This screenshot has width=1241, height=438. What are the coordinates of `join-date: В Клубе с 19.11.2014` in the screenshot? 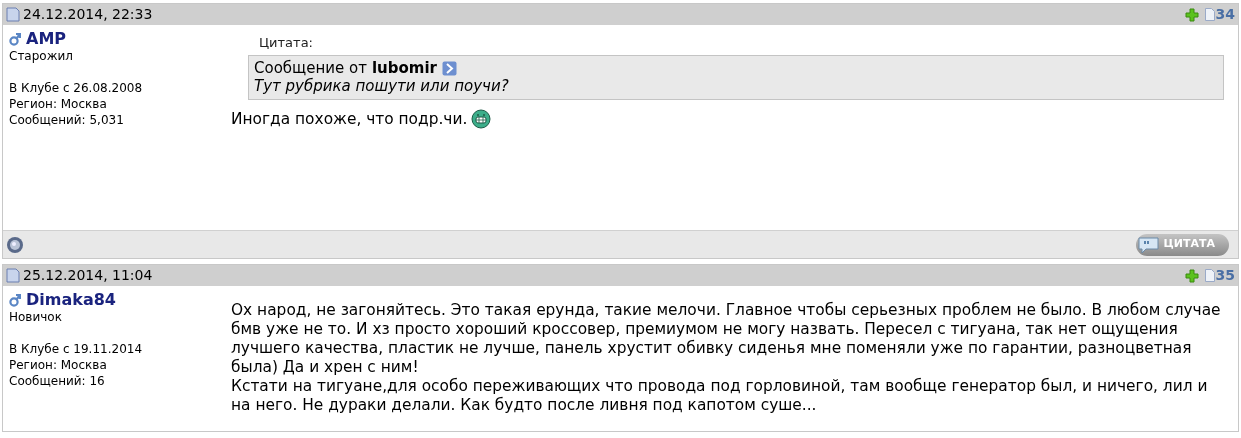 It's located at (76, 349).